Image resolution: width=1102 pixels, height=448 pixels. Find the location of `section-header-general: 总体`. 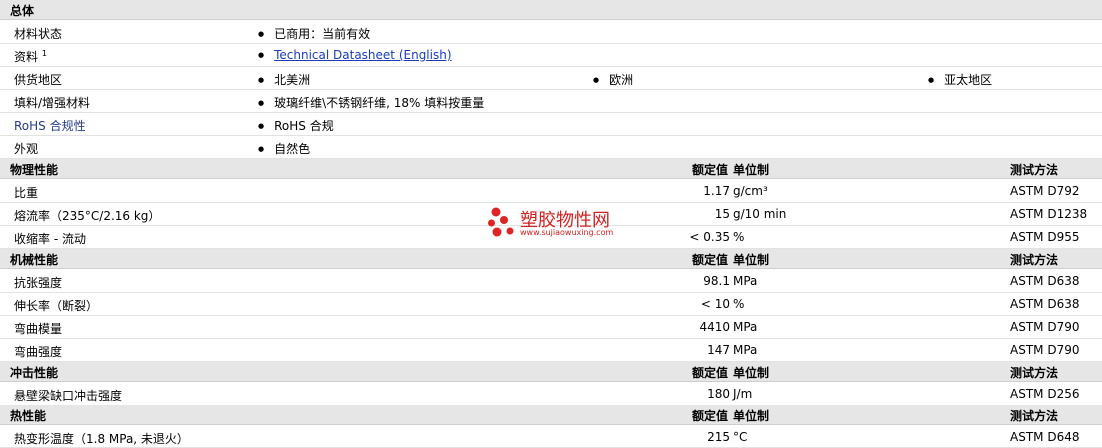

section-header-general: 总体 is located at coordinates (551, 10).